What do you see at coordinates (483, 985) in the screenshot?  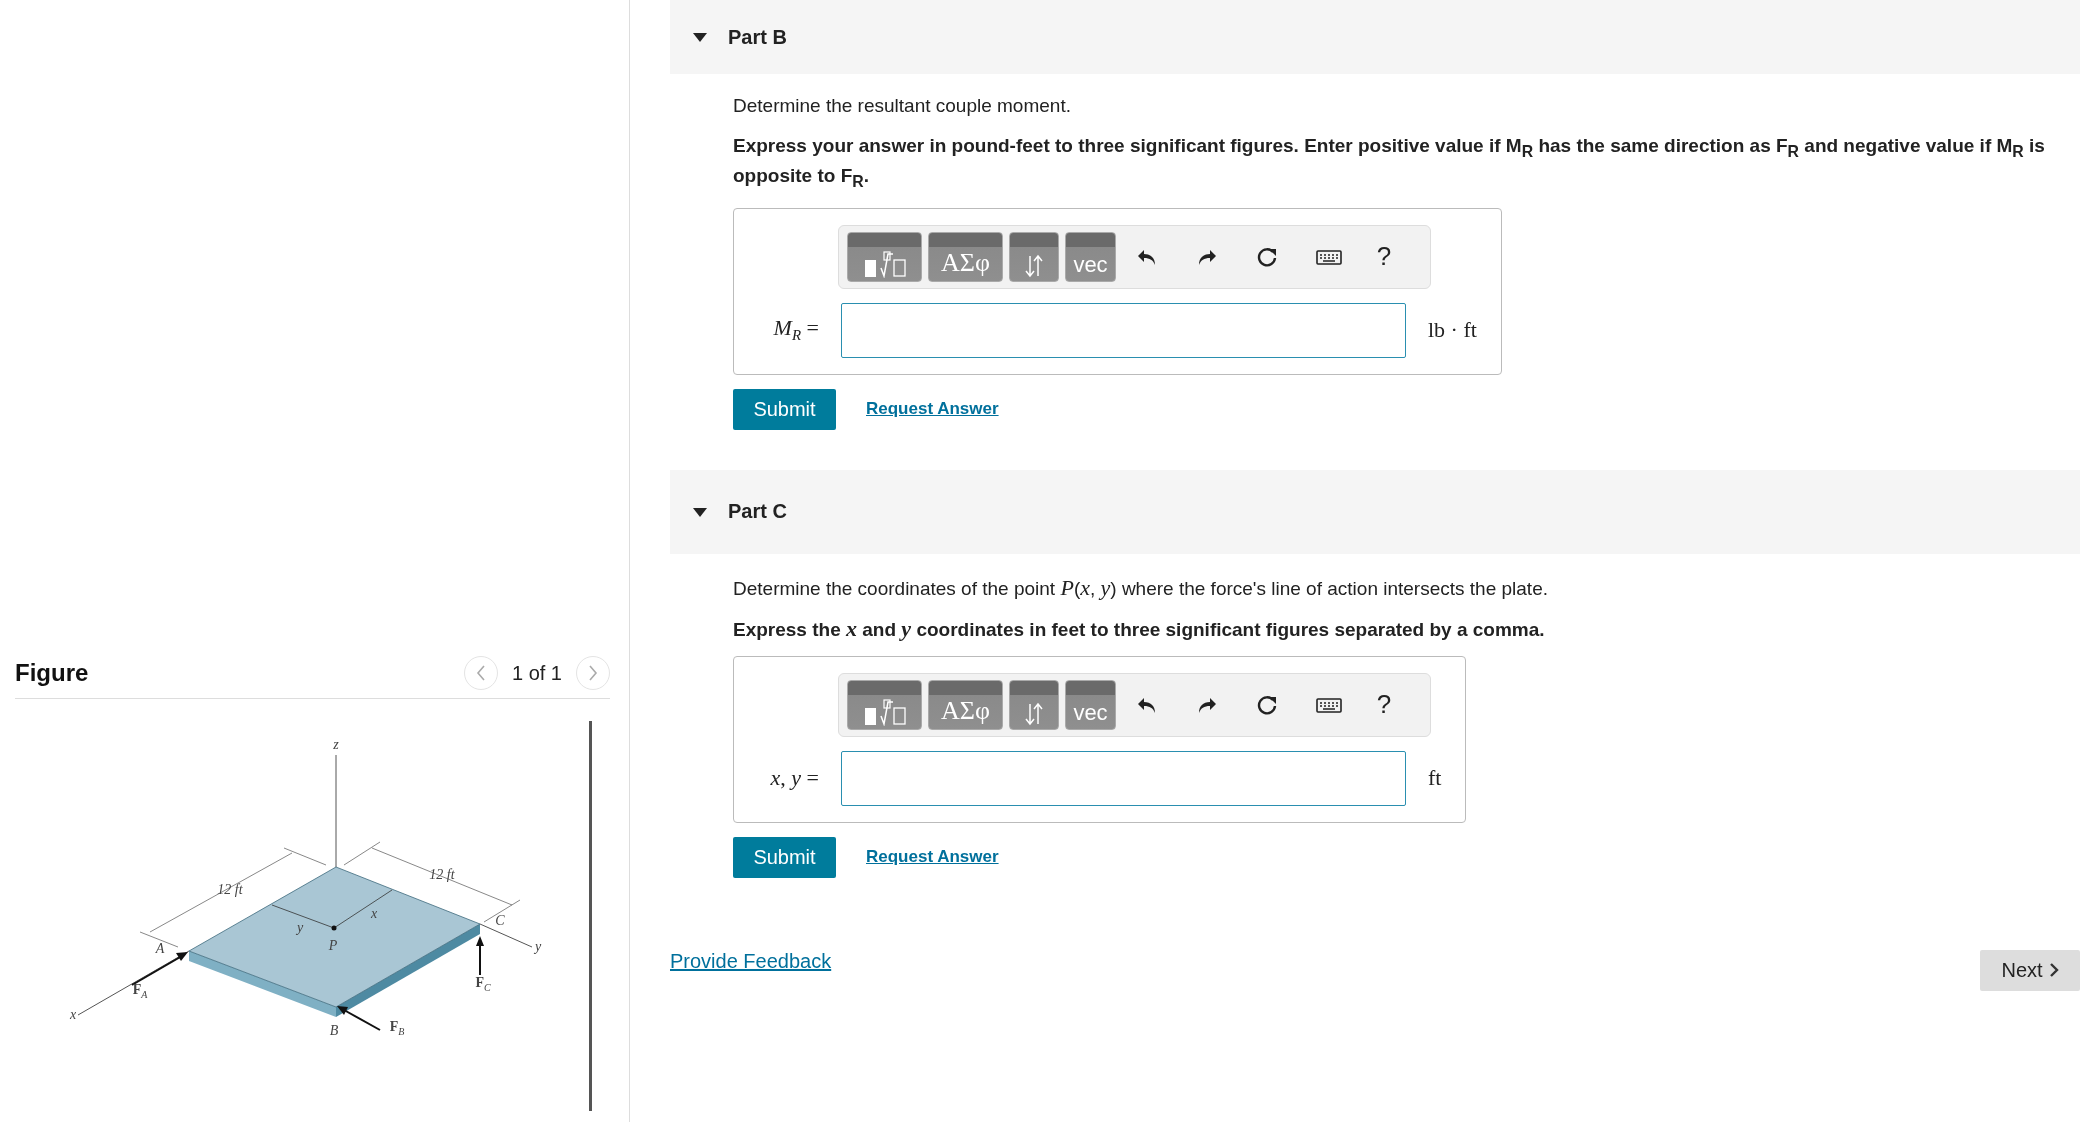 I see `force-label: F$_{C}$` at bounding box center [483, 985].